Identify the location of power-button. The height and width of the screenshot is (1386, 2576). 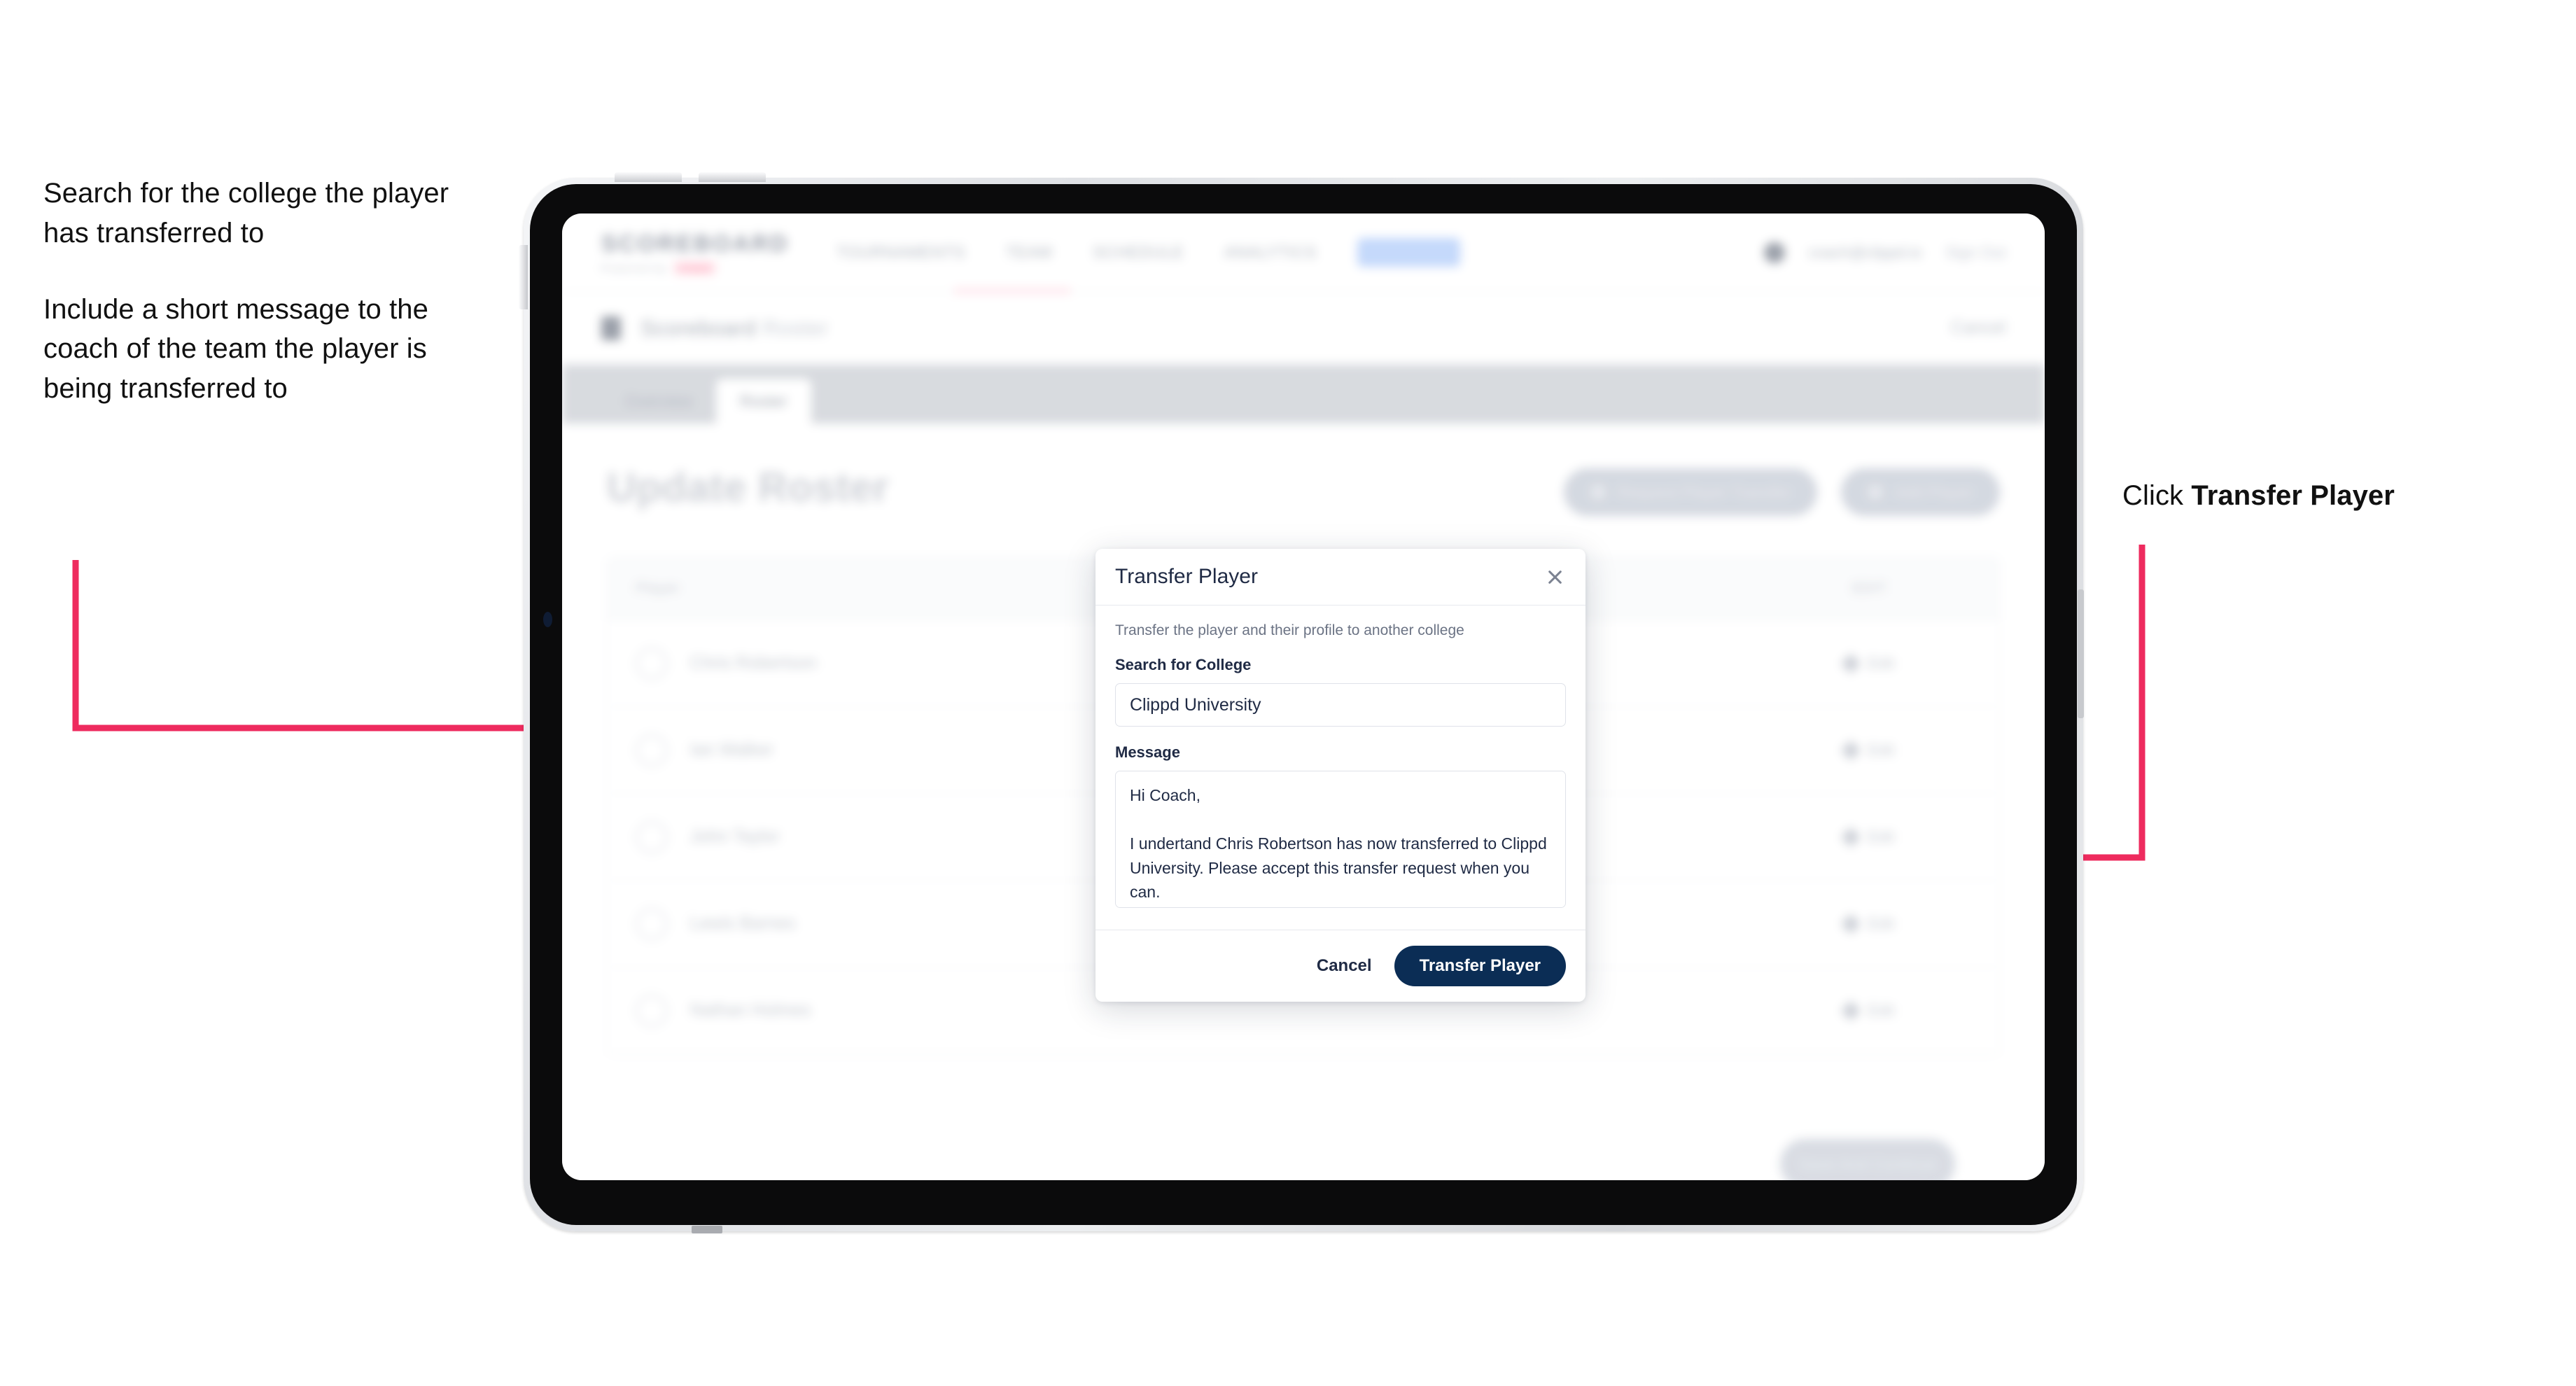
(523, 277).